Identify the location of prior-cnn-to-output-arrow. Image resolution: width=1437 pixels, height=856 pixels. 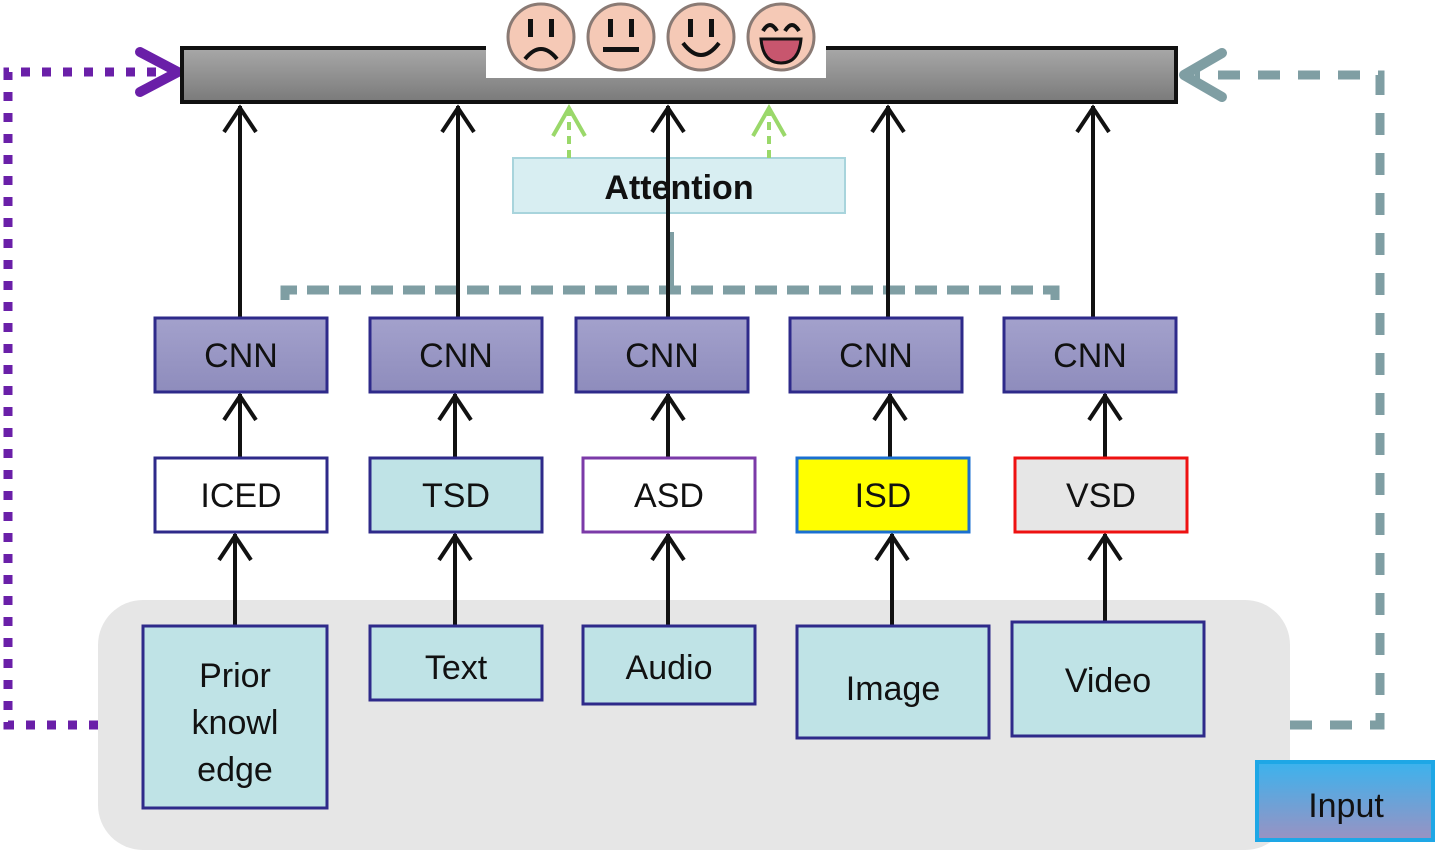
(240, 211).